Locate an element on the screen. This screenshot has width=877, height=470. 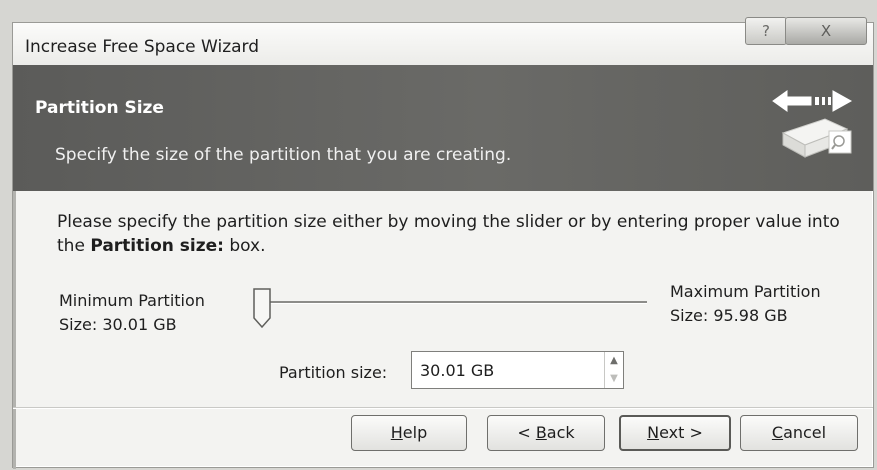
partition-size-label: Partition size: is located at coordinates (333, 372).